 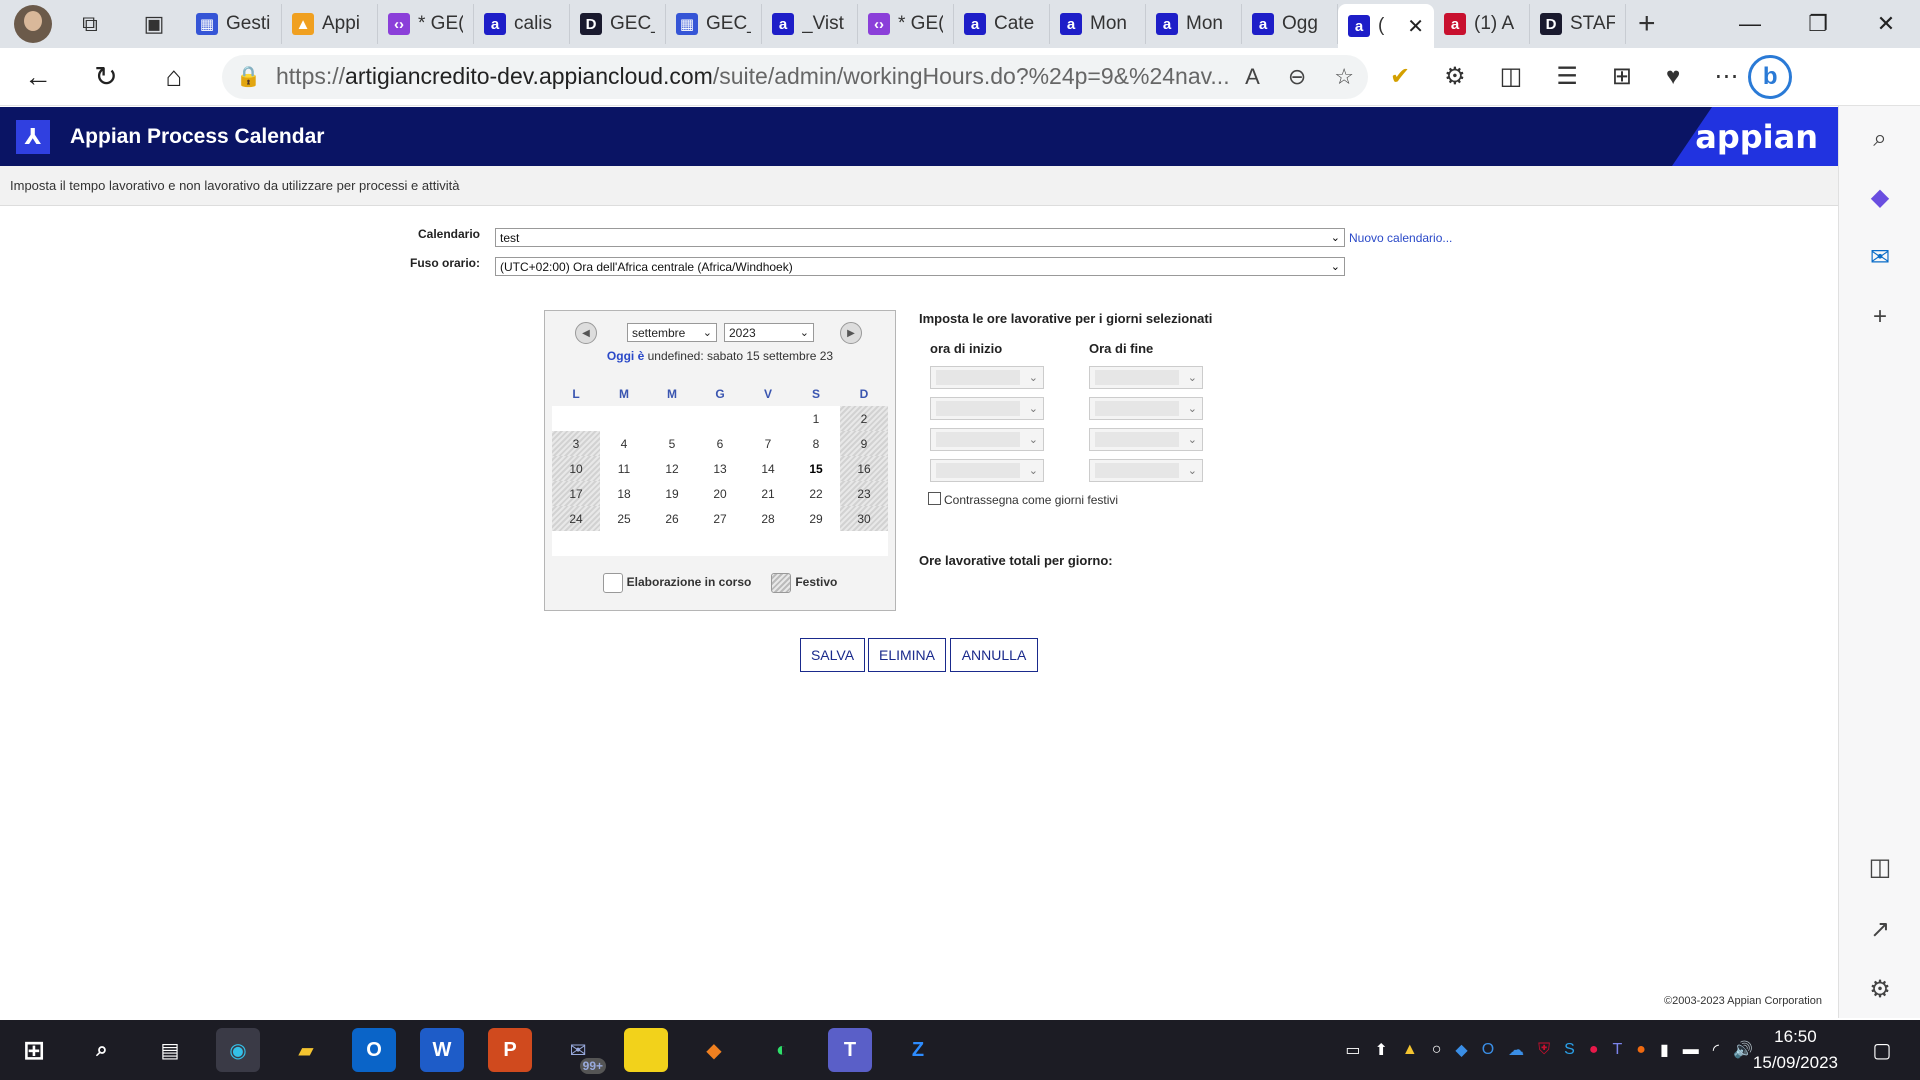 What do you see at coordinates (624, 518) in the screenshot?
I see `calendar-day: 25` at bounding box center [624, 518].